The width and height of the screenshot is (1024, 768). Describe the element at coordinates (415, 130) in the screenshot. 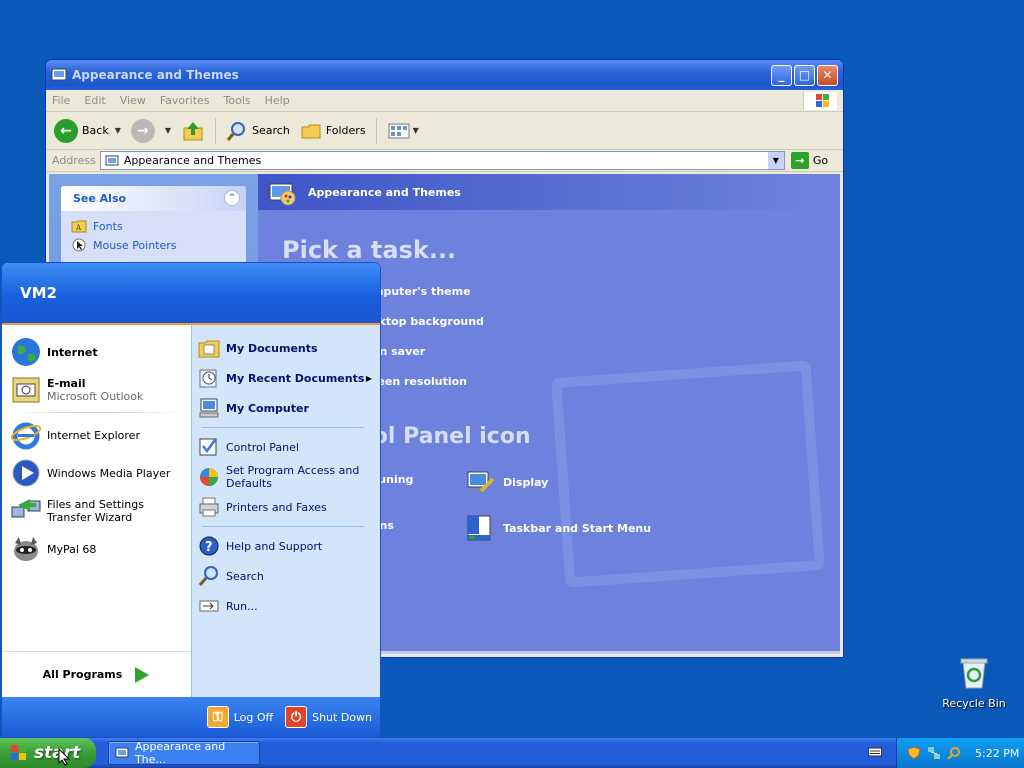

I see `views-dropdown-icon: ▼` at that location.